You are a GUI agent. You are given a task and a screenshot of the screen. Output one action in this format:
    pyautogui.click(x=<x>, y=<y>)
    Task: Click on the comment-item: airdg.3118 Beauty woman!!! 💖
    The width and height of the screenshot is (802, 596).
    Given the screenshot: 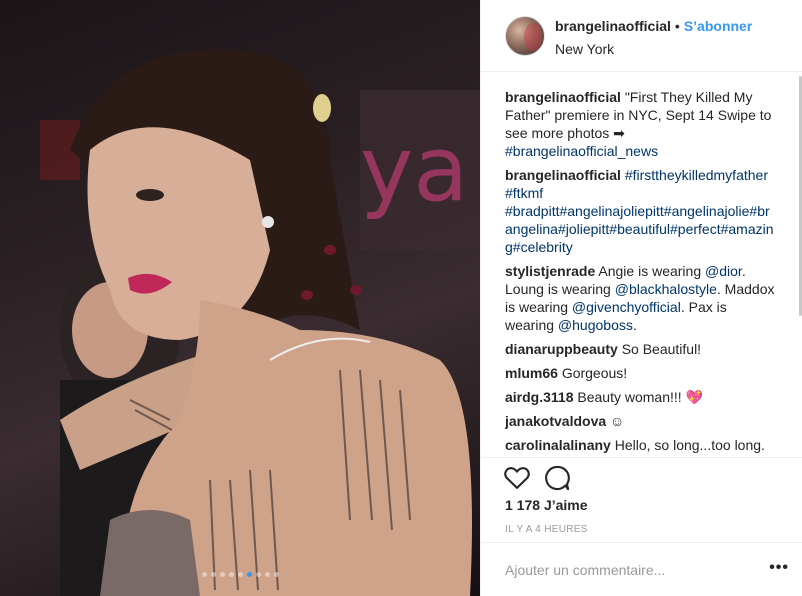 What is the action you would take?
    pyautogui.click(x=641, y=397)
    